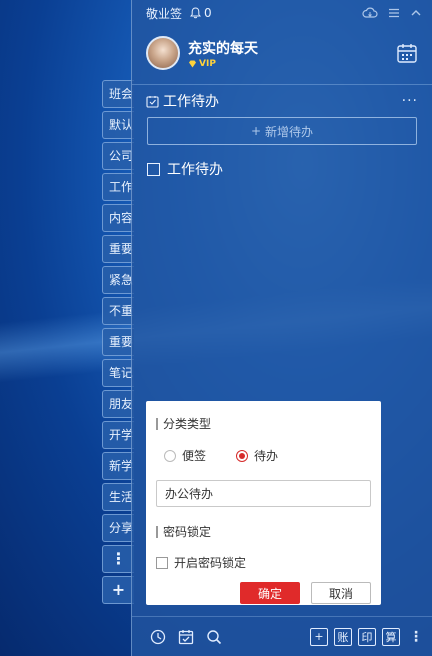 This screenshot has height=656, width=432. Describe the element at coordinates (118, 466) in the screenshot. I see `side-tab: 新学` at that location.